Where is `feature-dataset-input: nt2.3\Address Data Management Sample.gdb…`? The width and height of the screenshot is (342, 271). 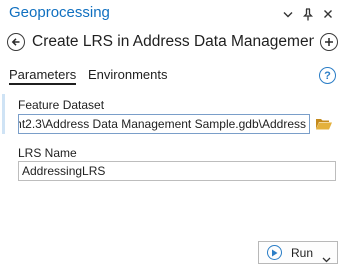
feature-dataset-input: nt2.3\Address Data Management Sample.gdb… is located at coordinates (164, 124).